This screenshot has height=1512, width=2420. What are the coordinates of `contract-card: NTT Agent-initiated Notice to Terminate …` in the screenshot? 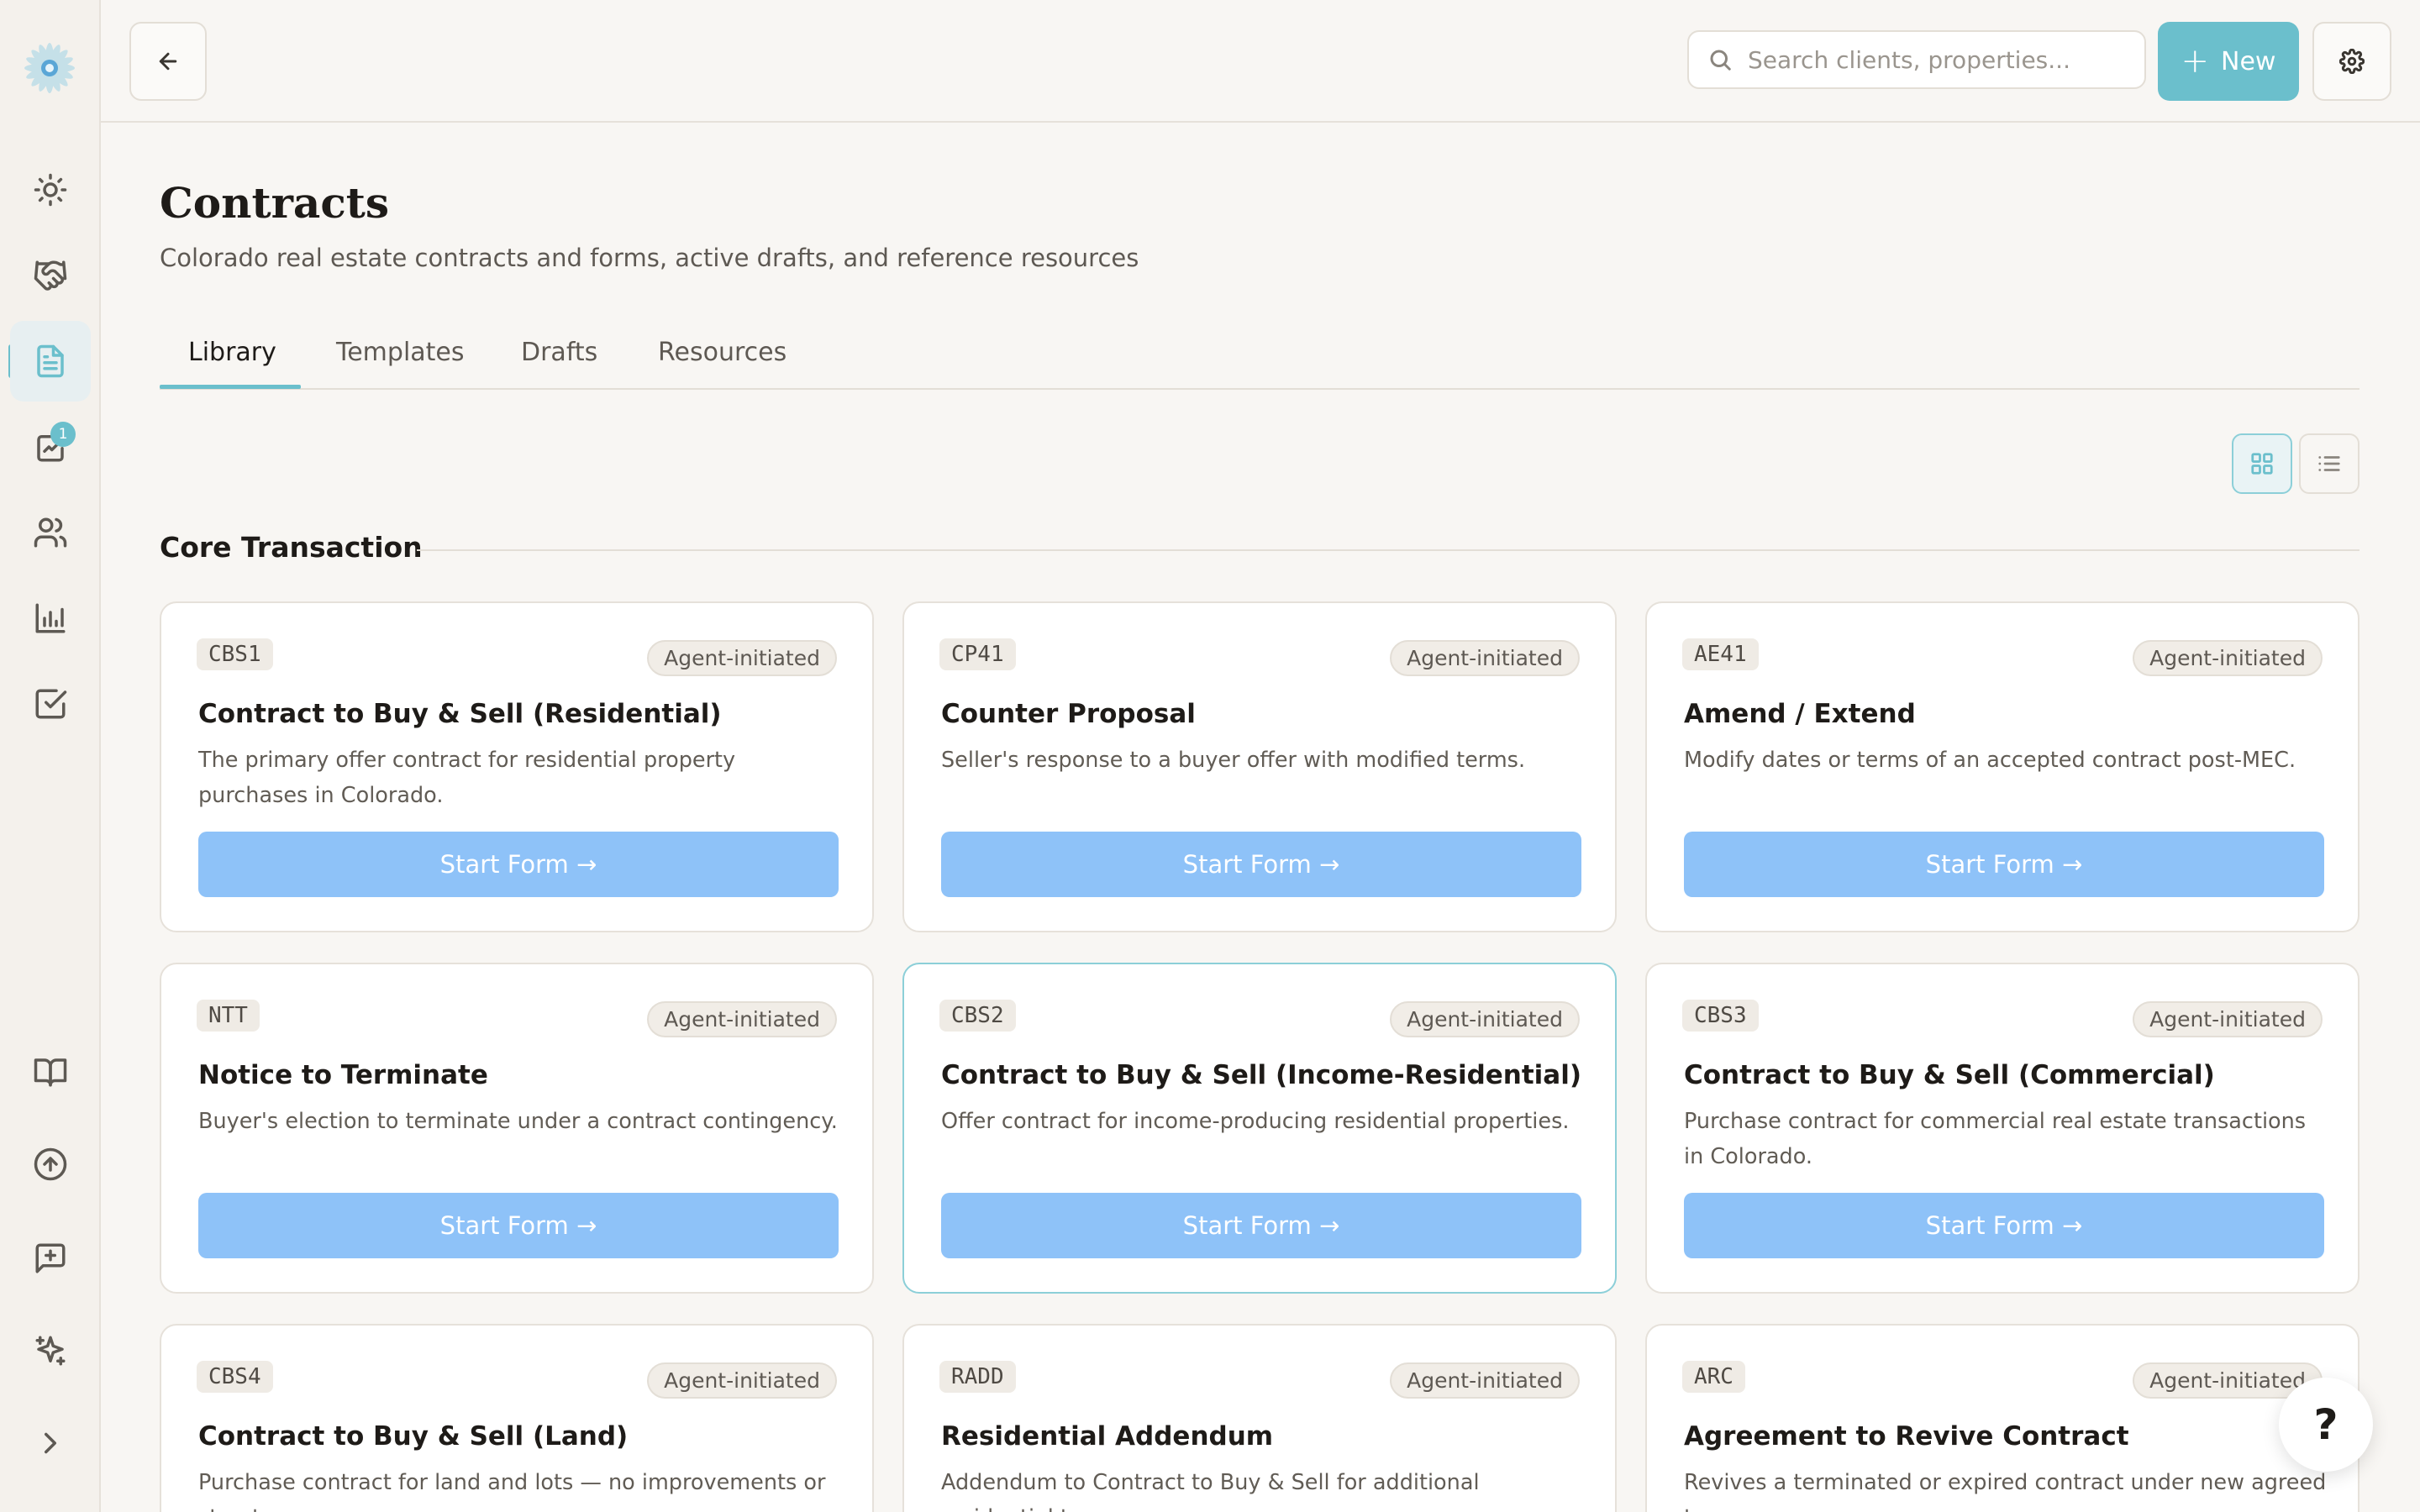 It's located at (517, 1128).